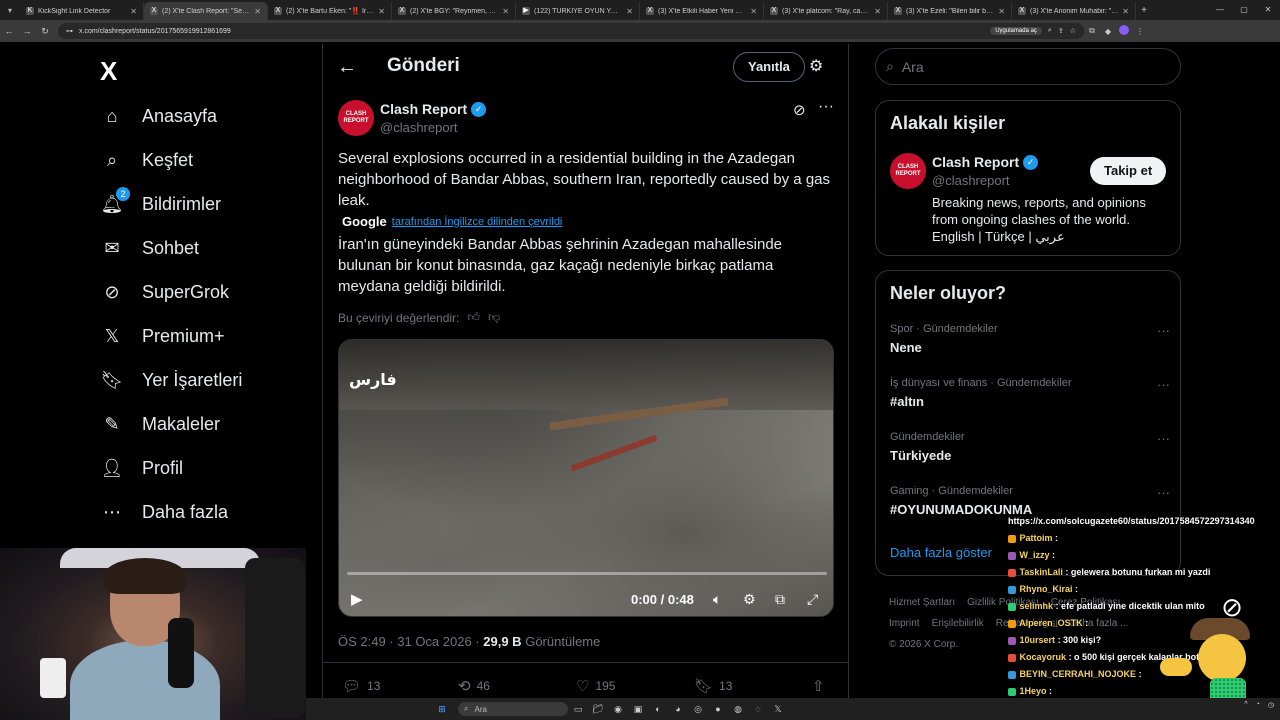  I want to click on site-info-icon: ⊶, so click(69, 31).